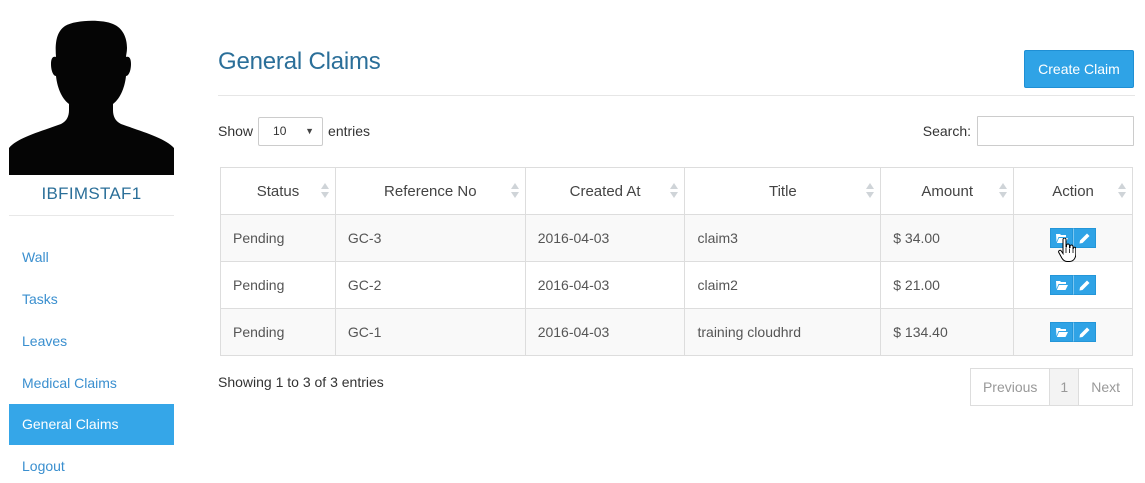 Image resolution: width=1145 pixels, height=483 pixels. I want to click on table-row: Pending GC-2 2016-04-03 claim2 $ 21.00, so click(676, 285).